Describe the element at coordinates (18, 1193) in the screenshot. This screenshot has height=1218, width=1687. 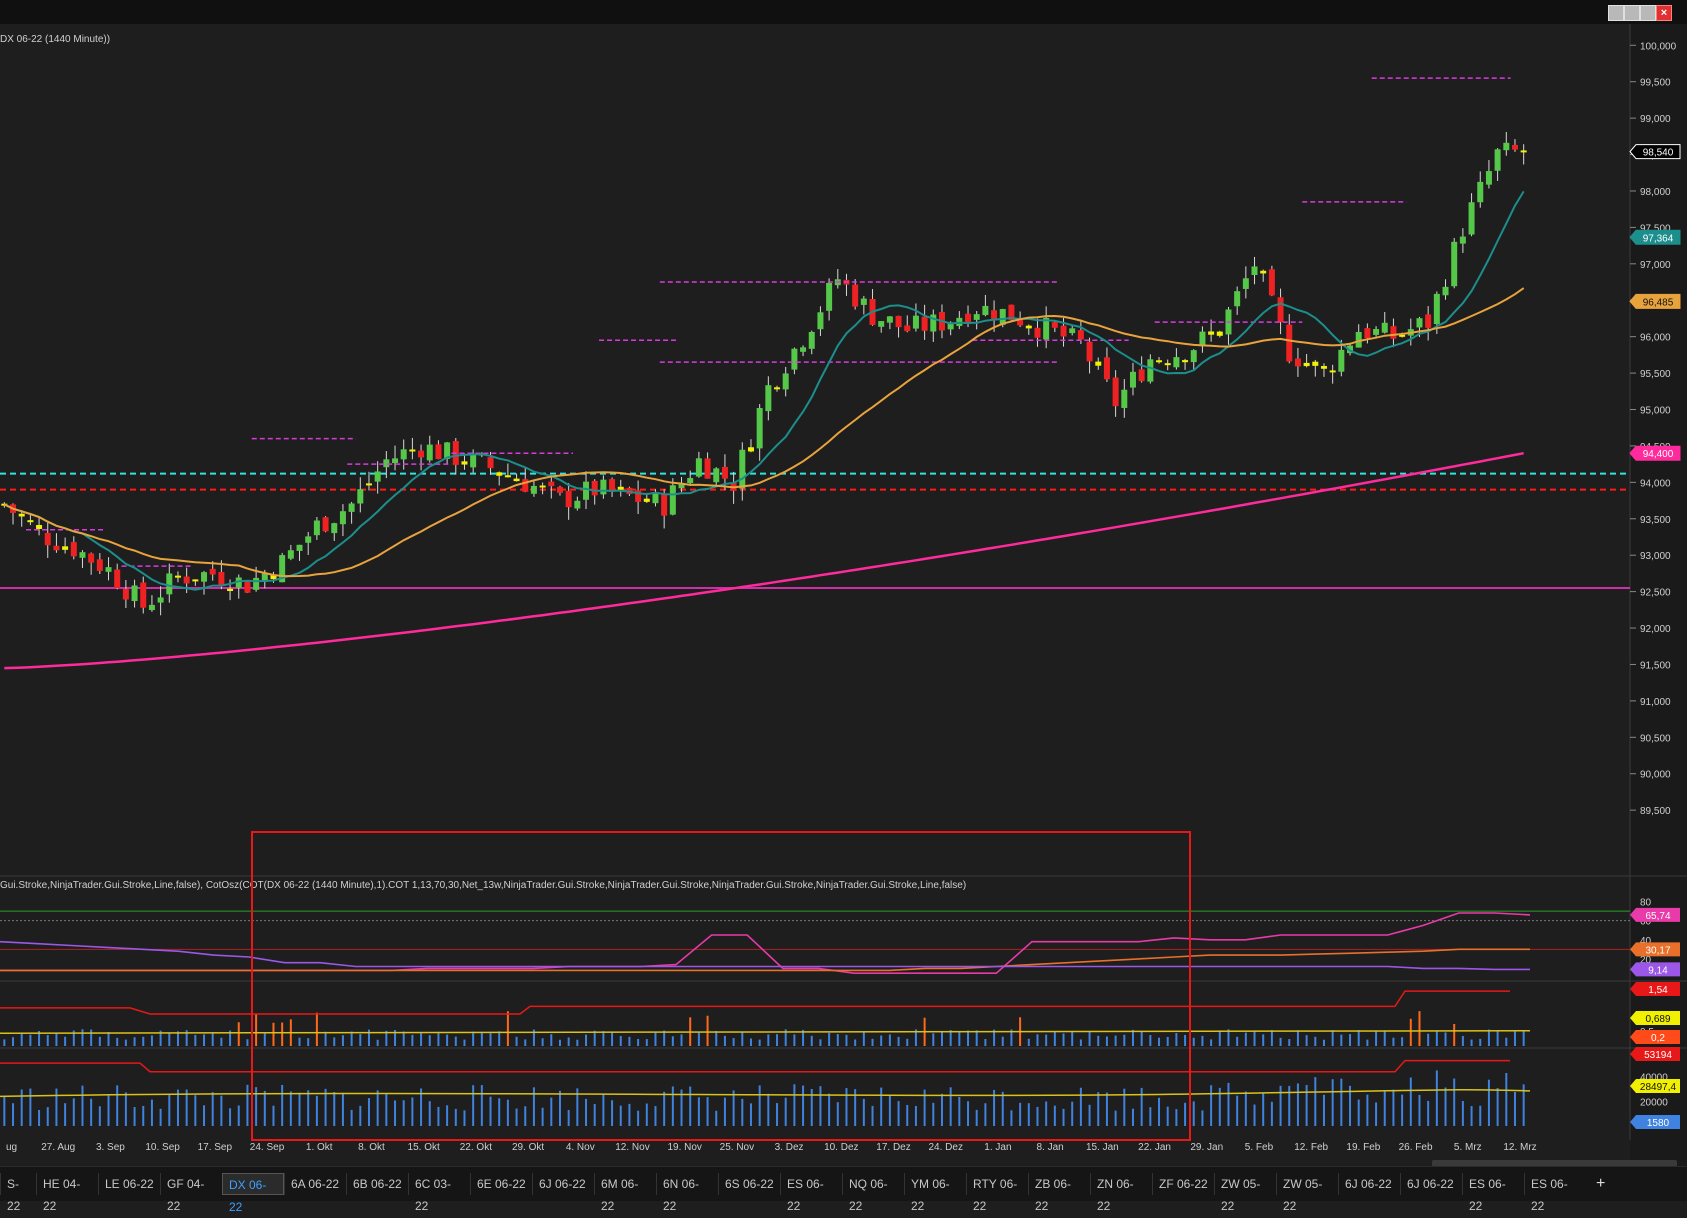
I see `instrument-tab: S-22` at that location.